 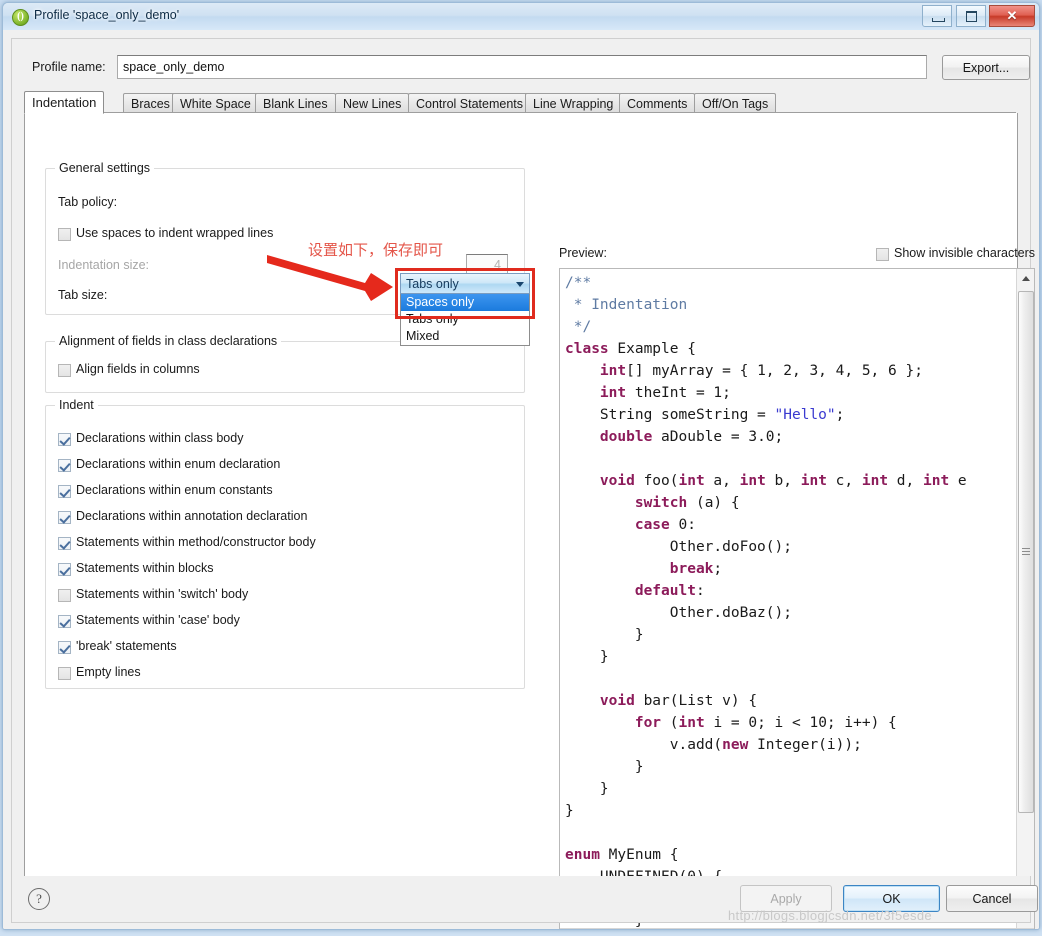 What do you see at coordinates (761, 371) in the screenshot?
I see `code-line: int[] myArray = { 1, 2, 3, 4, 5, 6 };` at bounding box center [761, 371].